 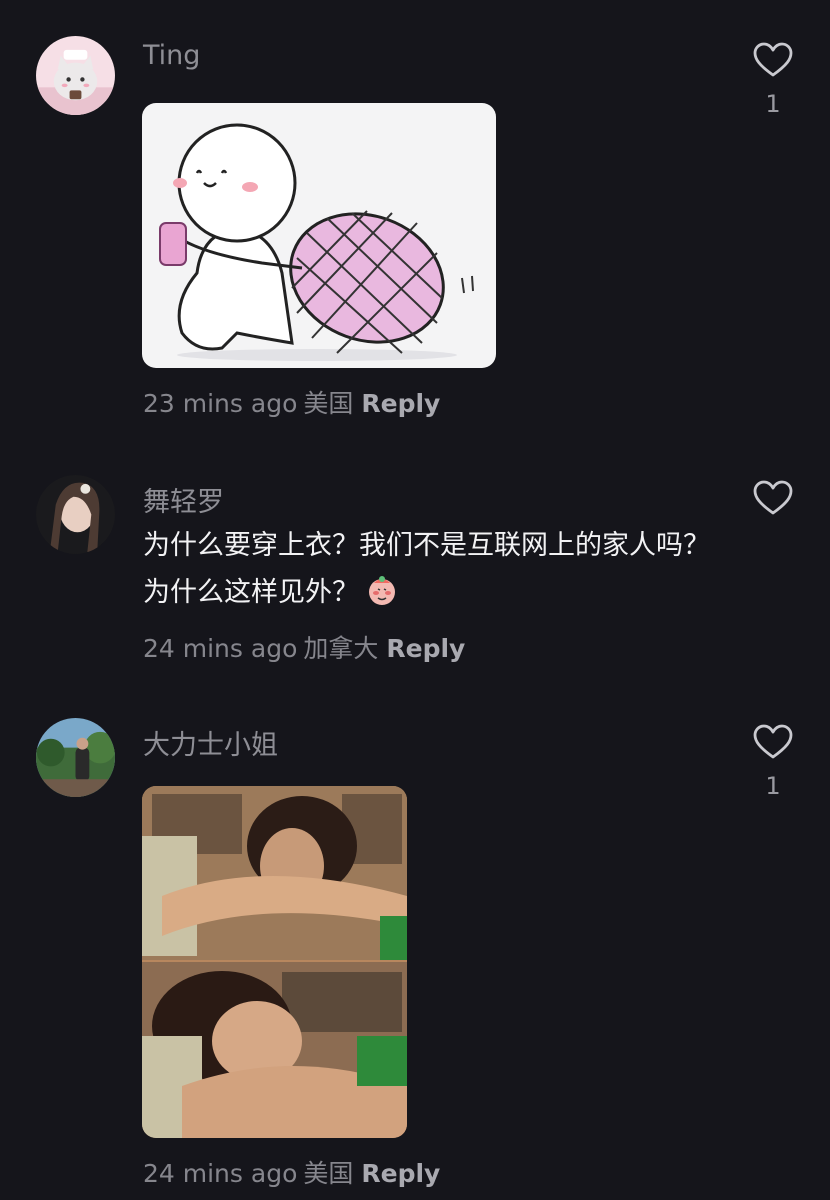 I want to click on username: Ting, so click(x=171, y=55).